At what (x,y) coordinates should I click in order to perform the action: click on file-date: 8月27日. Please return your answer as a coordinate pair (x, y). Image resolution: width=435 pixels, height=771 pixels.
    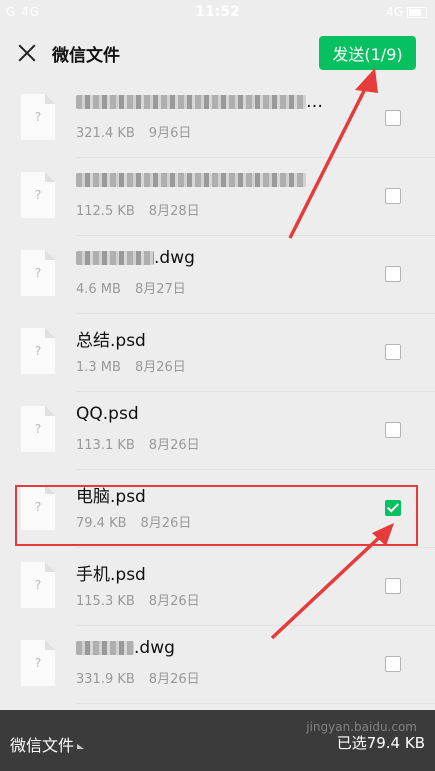
    Looking at the image, I should click on (160, 289).